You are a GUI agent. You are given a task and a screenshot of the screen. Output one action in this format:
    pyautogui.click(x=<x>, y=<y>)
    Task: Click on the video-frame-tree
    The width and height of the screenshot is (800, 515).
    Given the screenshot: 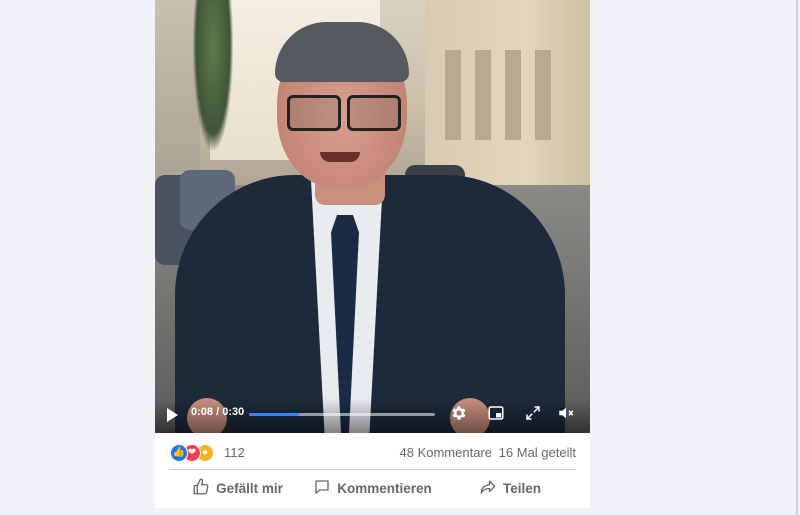 What is the action you would take?
    pyautogui.click(x=213, y=75)
    